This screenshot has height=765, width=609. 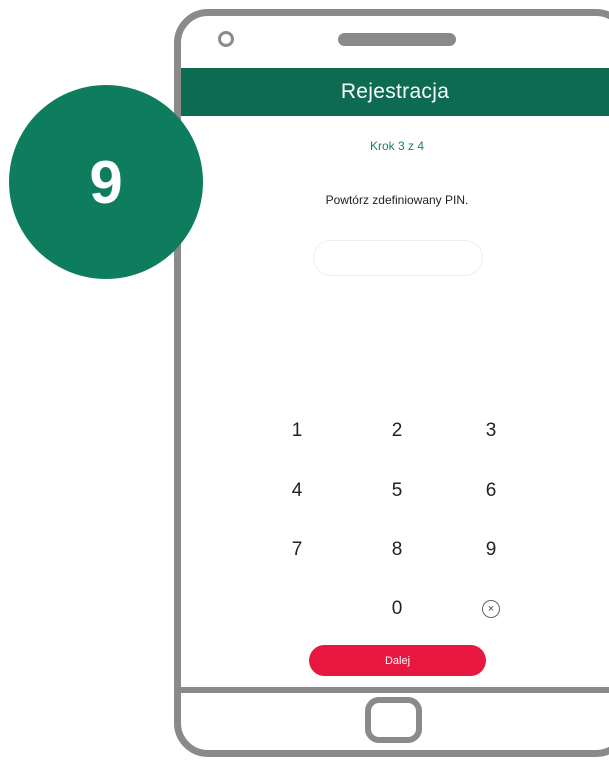 I want to click on key-9: 9, so click(x=491, y=550).